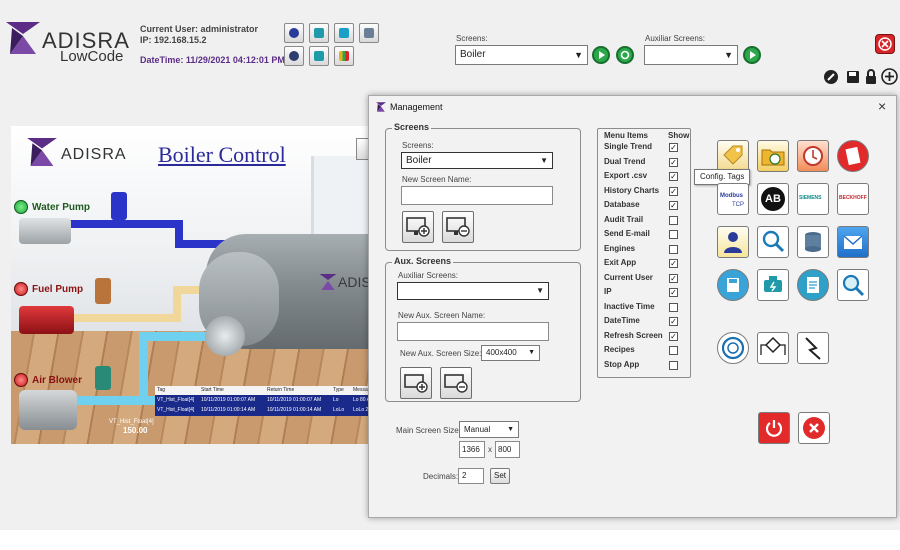 This screenshot has height=550, width=900. What do you see at coordinates (752, 55) in the screenshot?
I see `go-aux-screen-button` at bounding box center [752, 55].